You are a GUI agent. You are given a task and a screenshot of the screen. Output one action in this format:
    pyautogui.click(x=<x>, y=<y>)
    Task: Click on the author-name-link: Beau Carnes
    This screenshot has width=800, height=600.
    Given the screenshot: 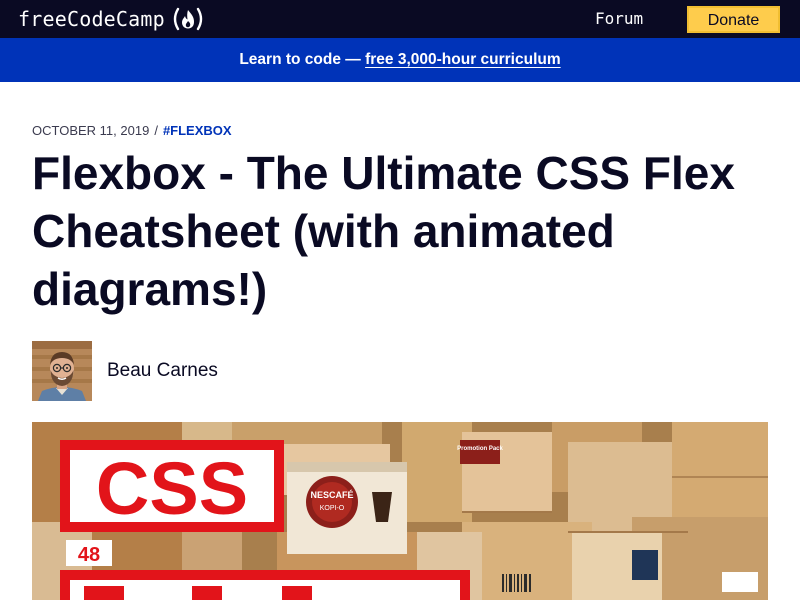 What is the action you would take?
    pyautogui.click(x=162, y=371)
    